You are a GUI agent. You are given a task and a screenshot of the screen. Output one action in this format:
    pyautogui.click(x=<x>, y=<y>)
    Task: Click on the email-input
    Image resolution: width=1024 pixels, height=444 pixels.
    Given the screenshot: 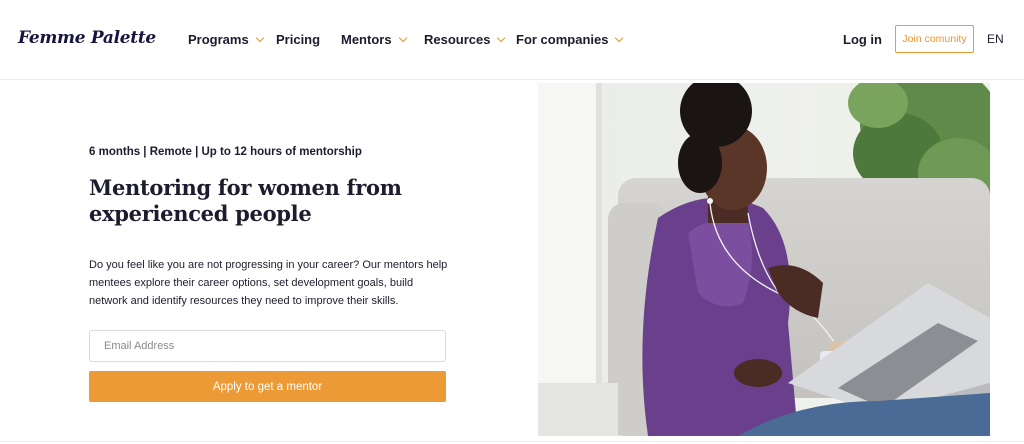 What is the action you would take?
    pyautogui.click(x=267, y=346)
    